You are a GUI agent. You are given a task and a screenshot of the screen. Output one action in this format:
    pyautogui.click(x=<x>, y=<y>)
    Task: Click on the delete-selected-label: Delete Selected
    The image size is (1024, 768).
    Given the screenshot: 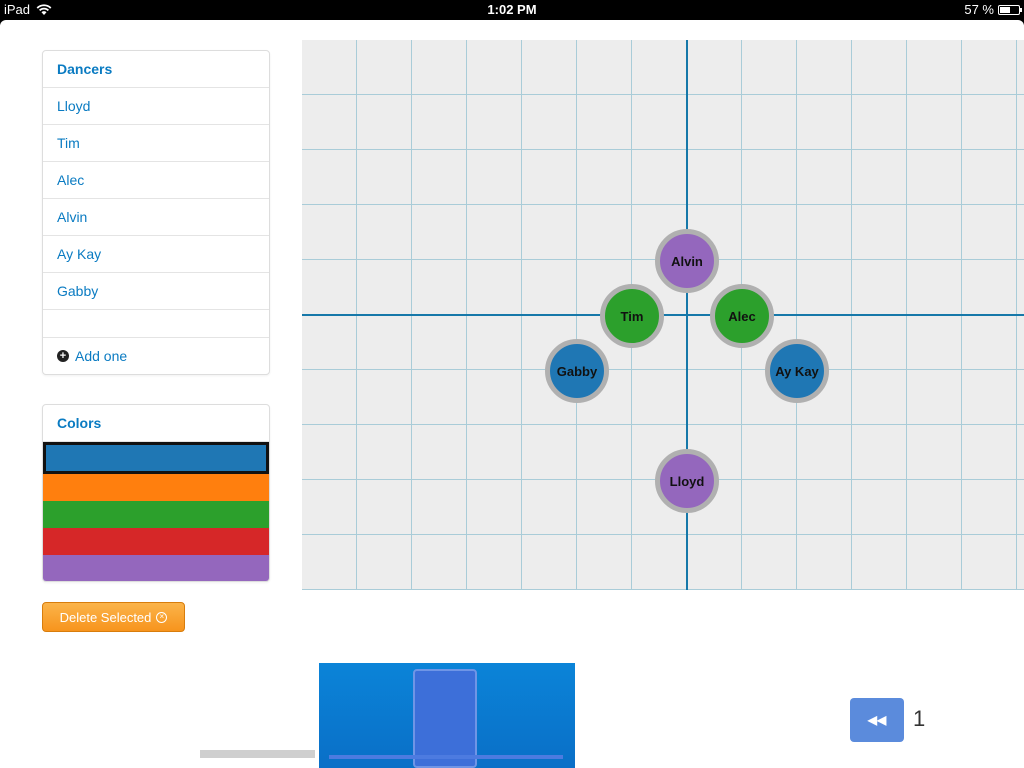 What is the action you would take?
    pyautogui.click(x=105, y=617)
    